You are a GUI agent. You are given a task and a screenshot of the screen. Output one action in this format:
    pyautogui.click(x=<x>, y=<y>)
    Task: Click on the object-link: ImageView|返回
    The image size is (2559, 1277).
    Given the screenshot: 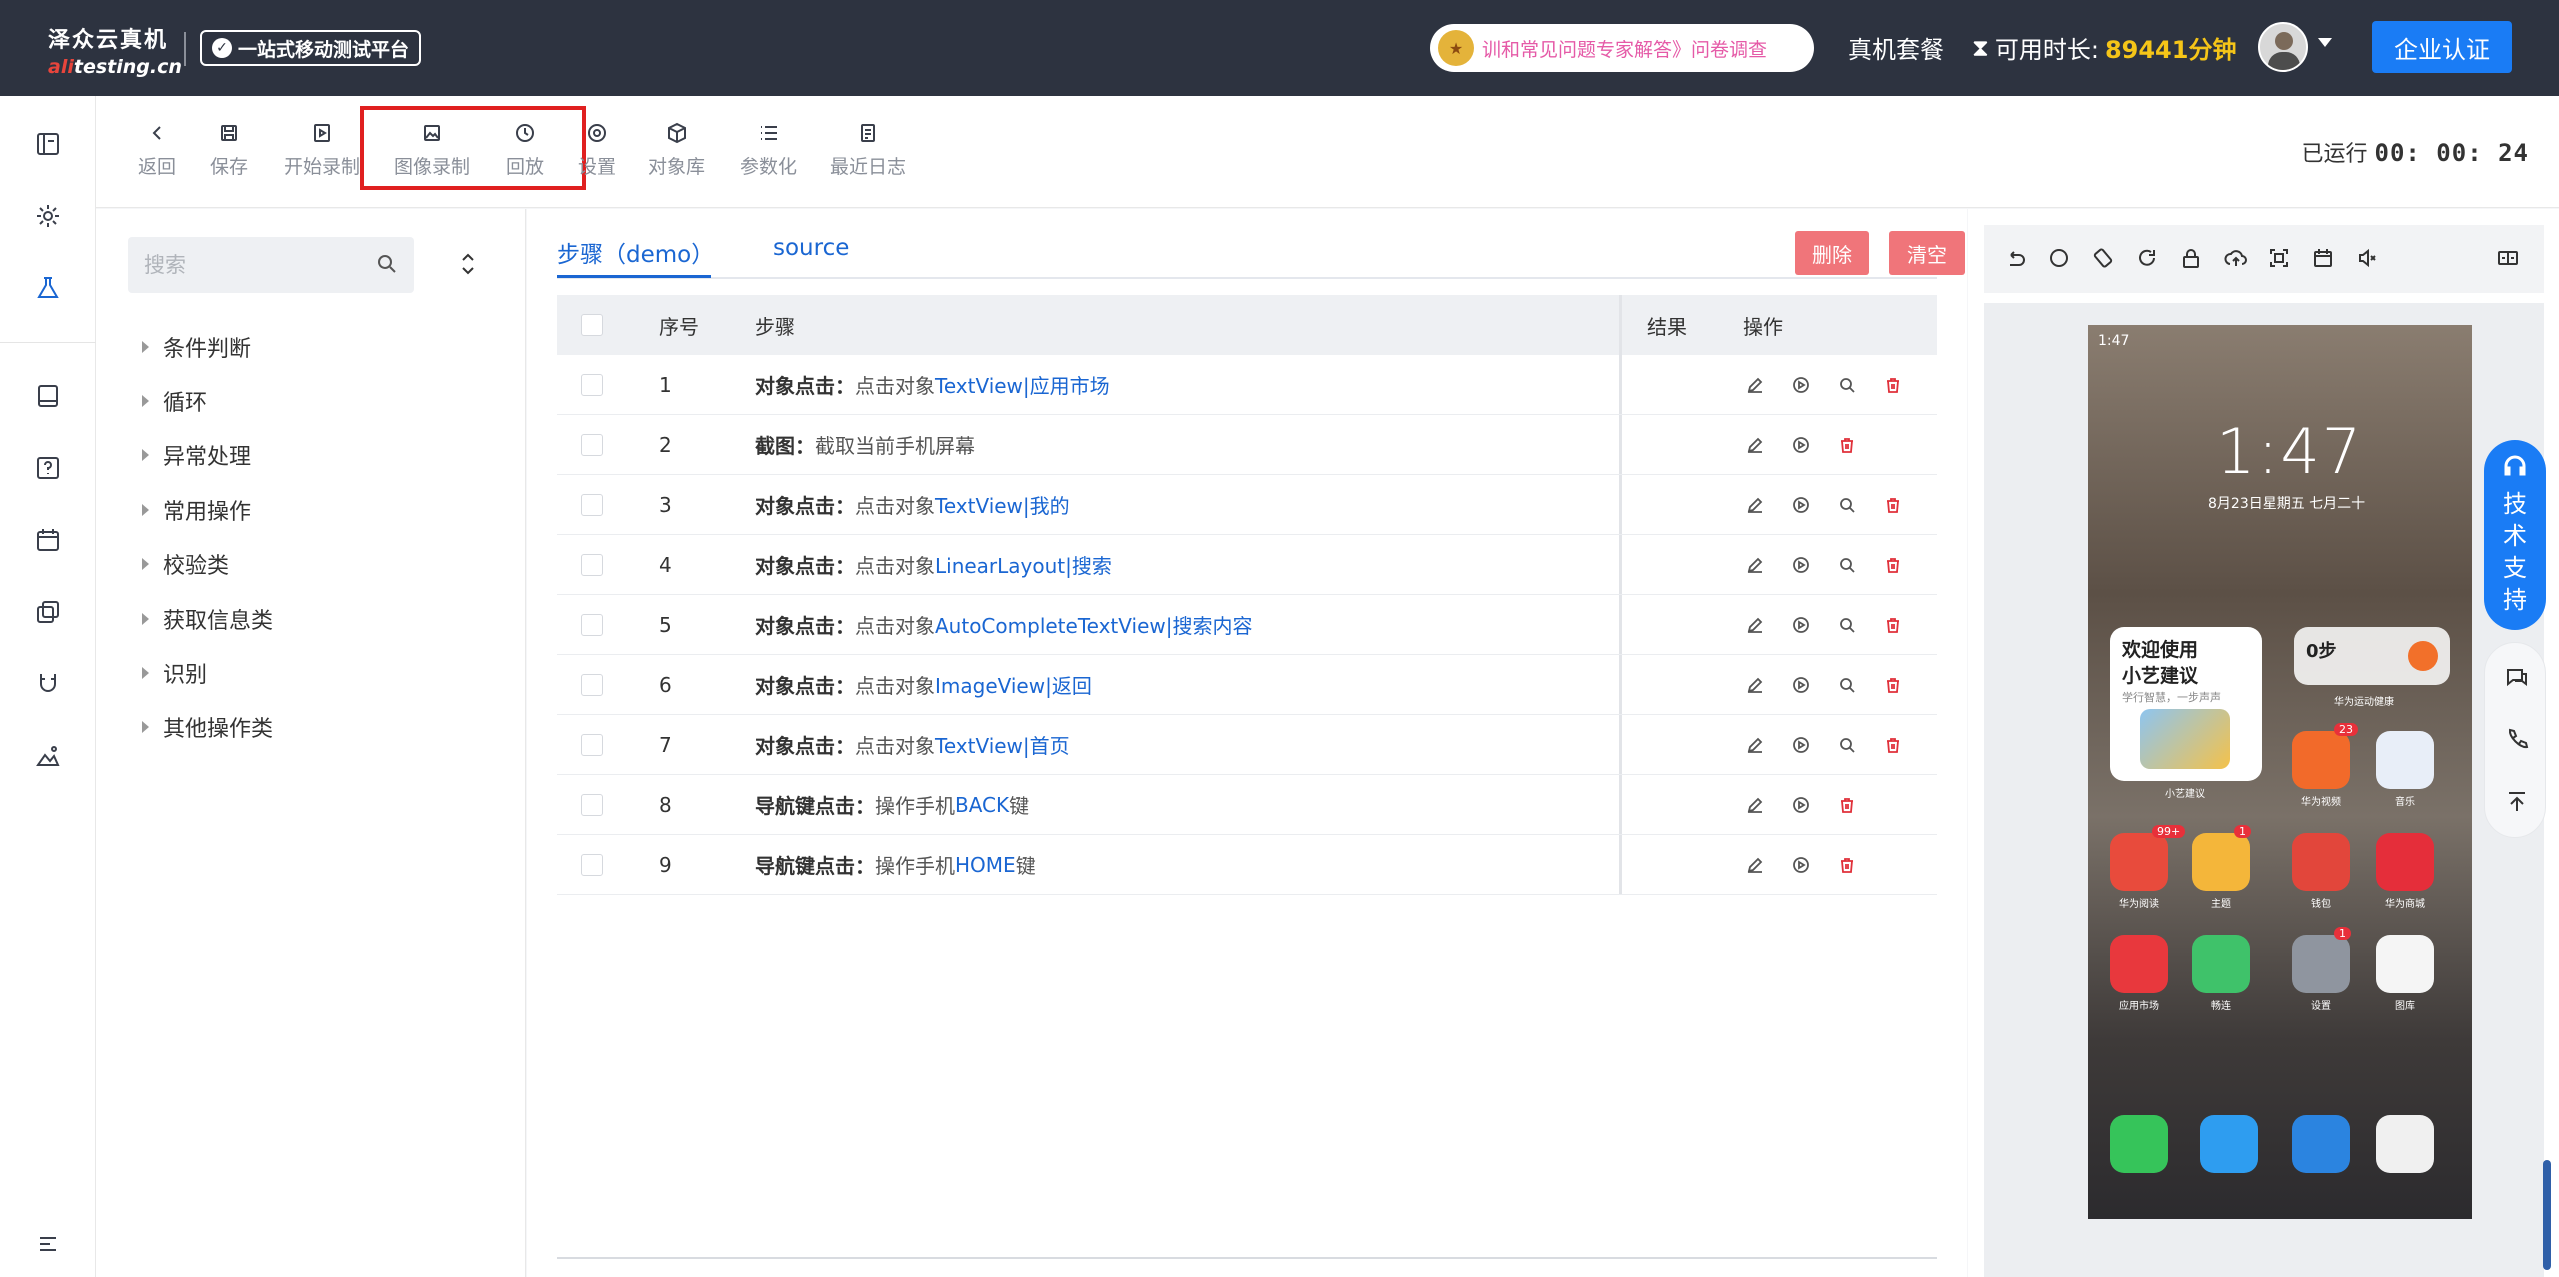 What is the action you would take?
    pyautogui.click(x=1013, y=684)
    